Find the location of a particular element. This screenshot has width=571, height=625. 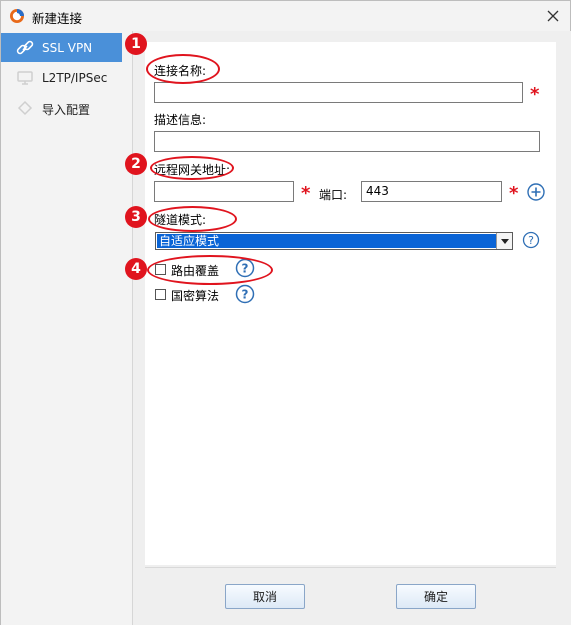

sidebar-item-l2tp-ipsec: L2TP/IPSec is located at coordinates (61, 77).